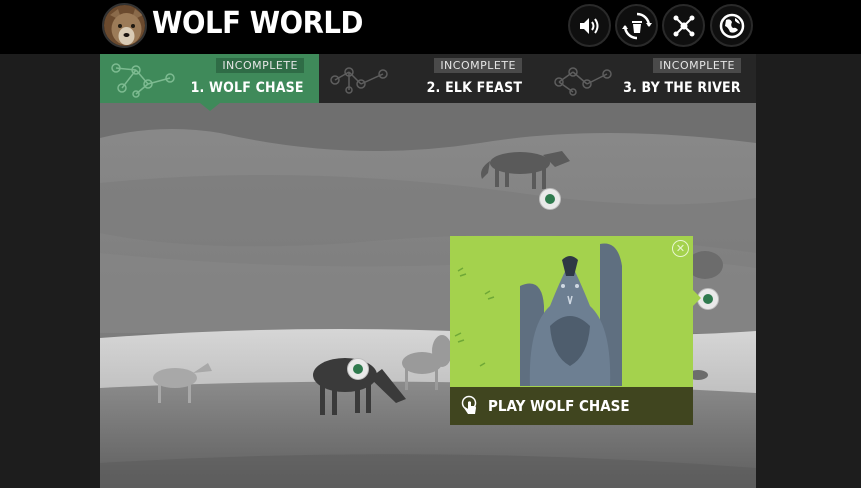 The height and width of the screenshot is (488, 861). I want to click on globe-icon, so click(731, 25).